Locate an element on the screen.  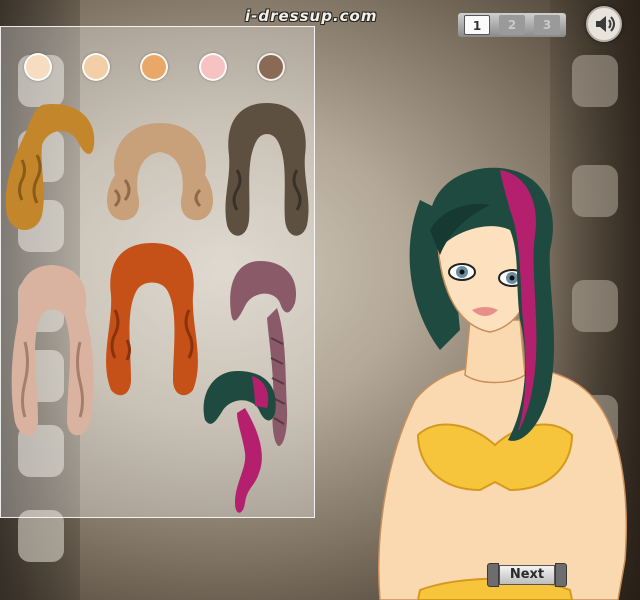
next-button-label: Next is located at coordinates (527, 575).